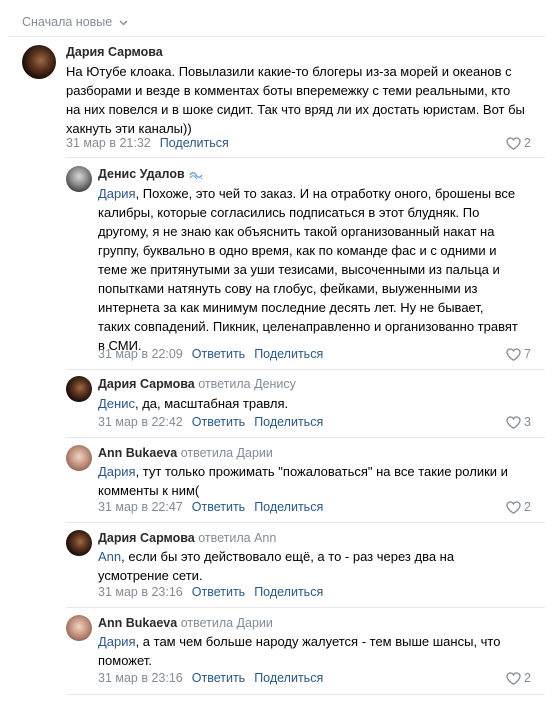 The image size is (553, 701). I want to click on like-button: 7, so click(518, 354).